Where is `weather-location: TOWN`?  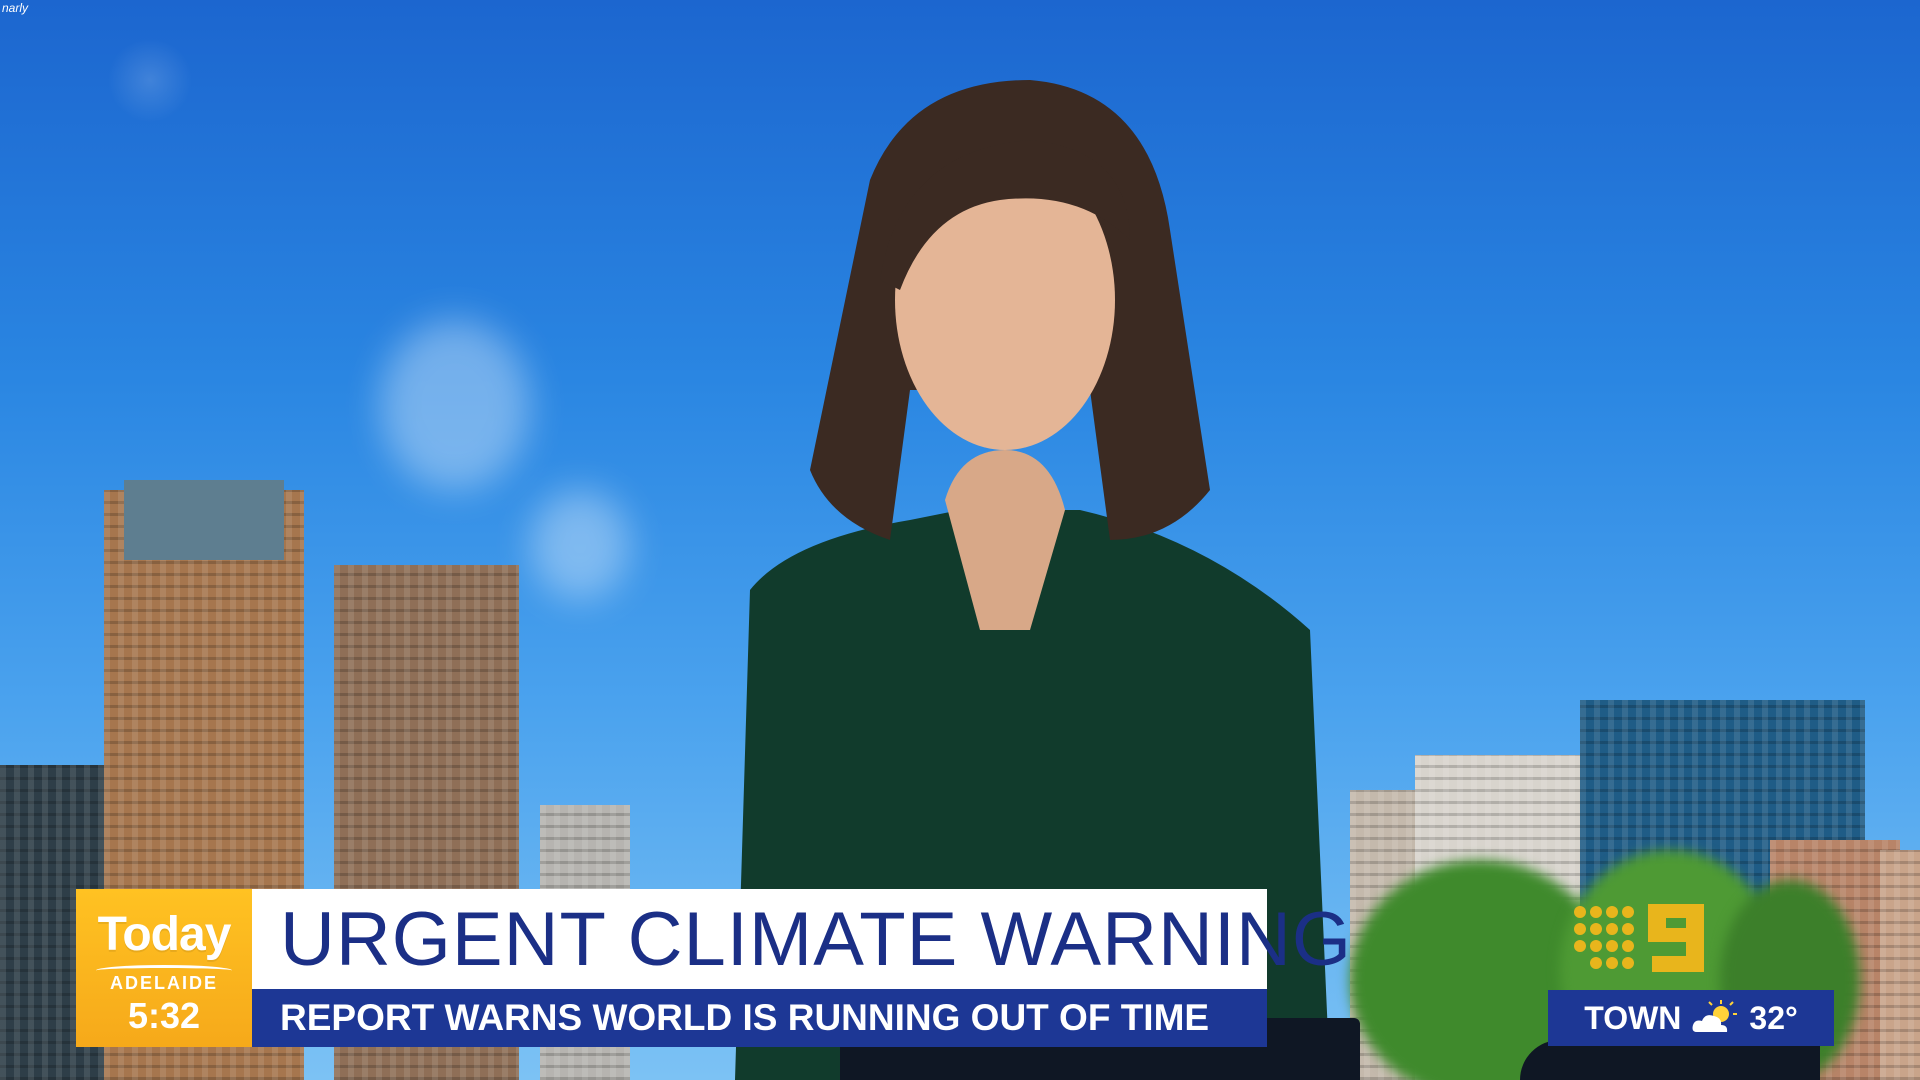
weather-location: TOWN is located at coordinates (1633, 1017).